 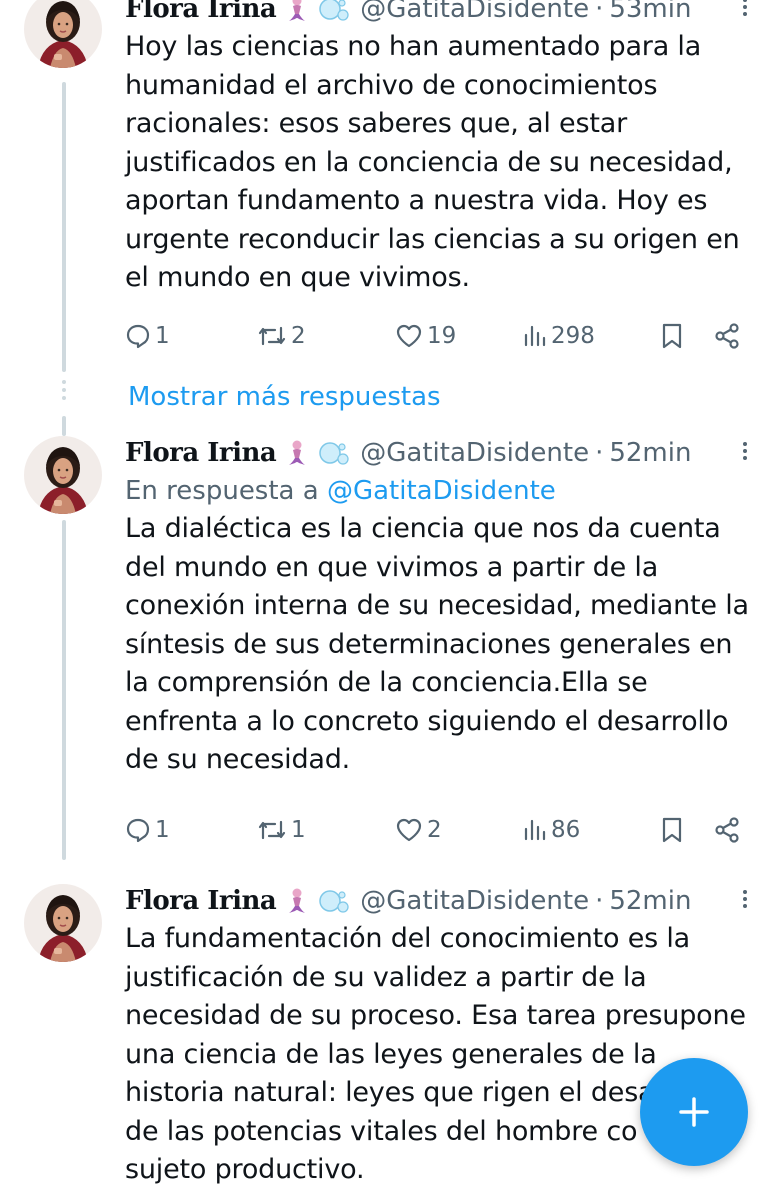 I want to click on retweet-button: 2, so click(x=281, y=336).